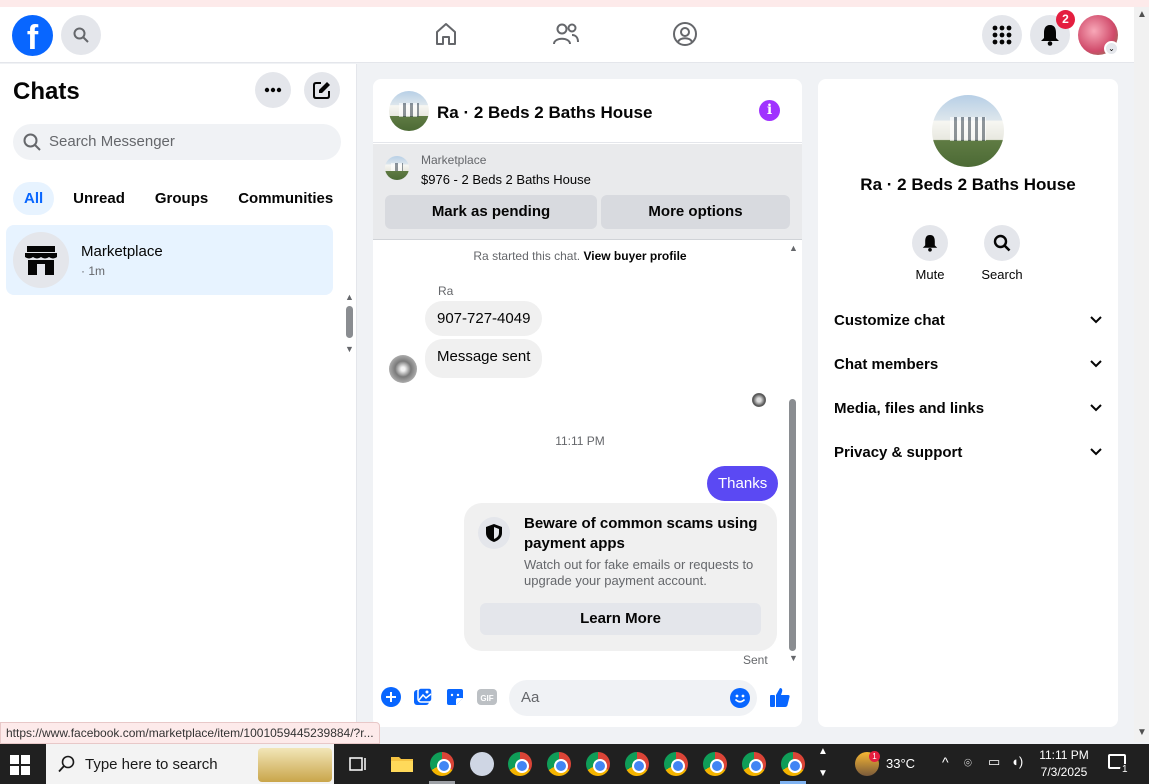 This screenshot has width=1149, height=784. What do you see at coordinates (780, 697) in the screenshot?
I see `thumbs-up-icon` at bounding box center [780, 697].